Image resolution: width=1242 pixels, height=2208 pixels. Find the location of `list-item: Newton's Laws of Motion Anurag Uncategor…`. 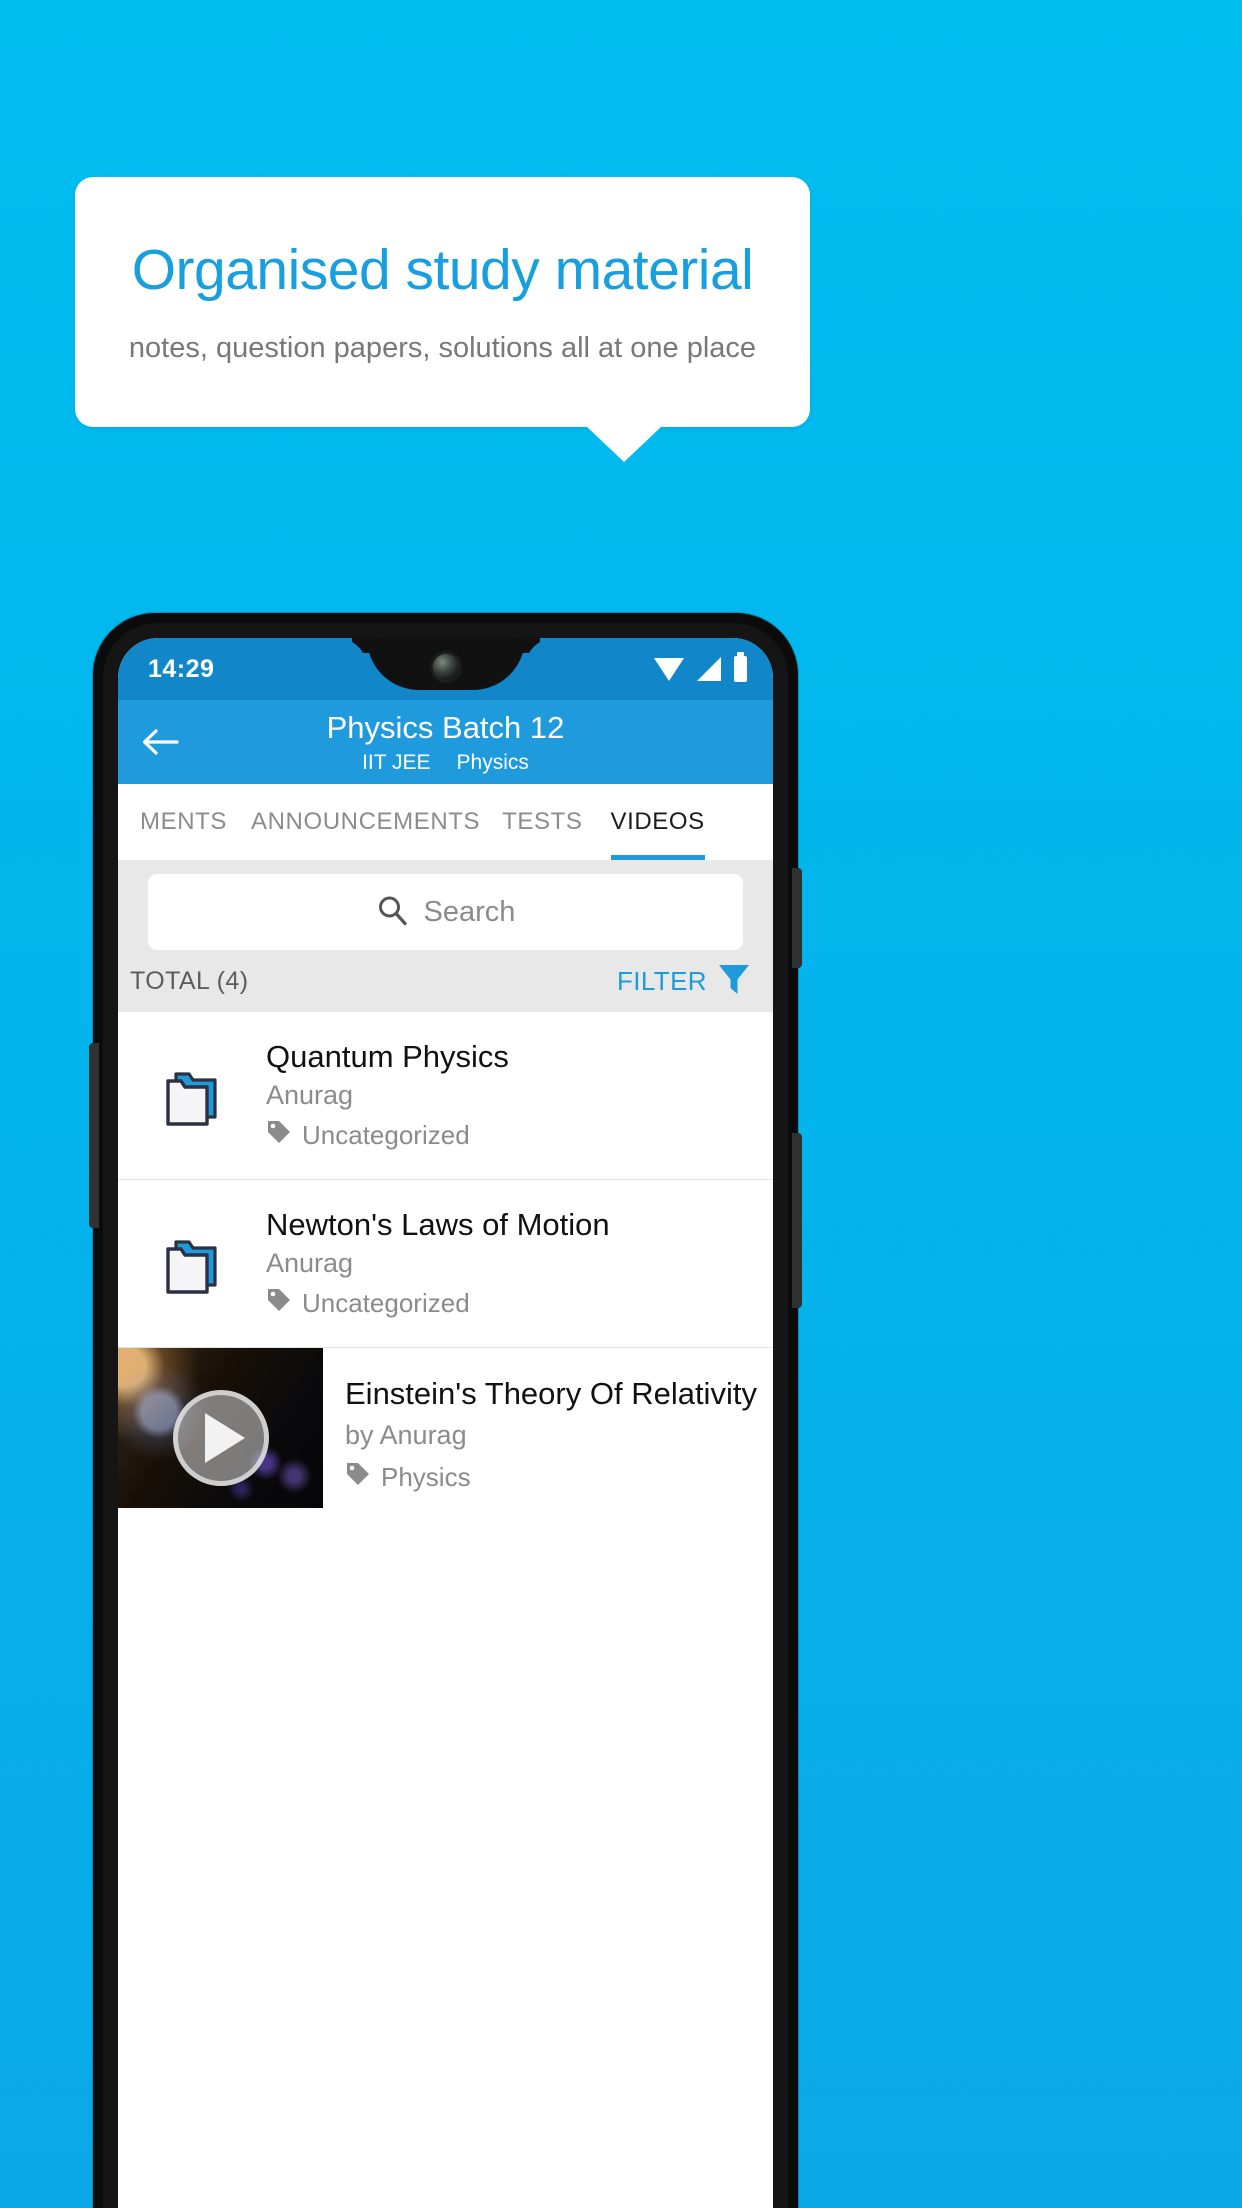

list-item: Newton's Laws of Motion Anurag Uncategor… is located at coordinates (445, 1264).